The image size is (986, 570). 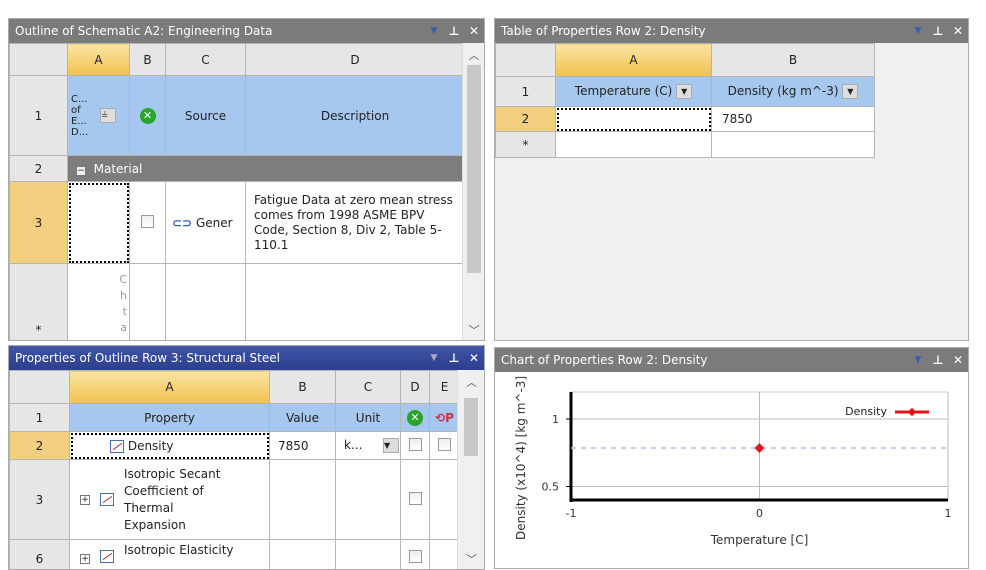 What do you see at coordinates (81, 170) in the screenshot?
I see `collapse-icon: −` at bounding box center [81, 170].